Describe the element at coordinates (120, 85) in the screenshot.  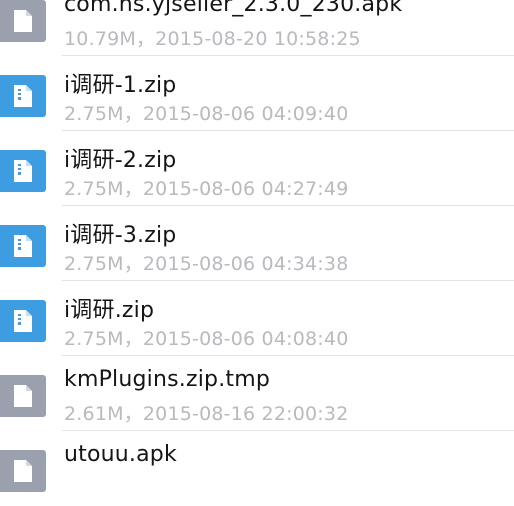
I see `file-name: i调研-1.zip` at that location.